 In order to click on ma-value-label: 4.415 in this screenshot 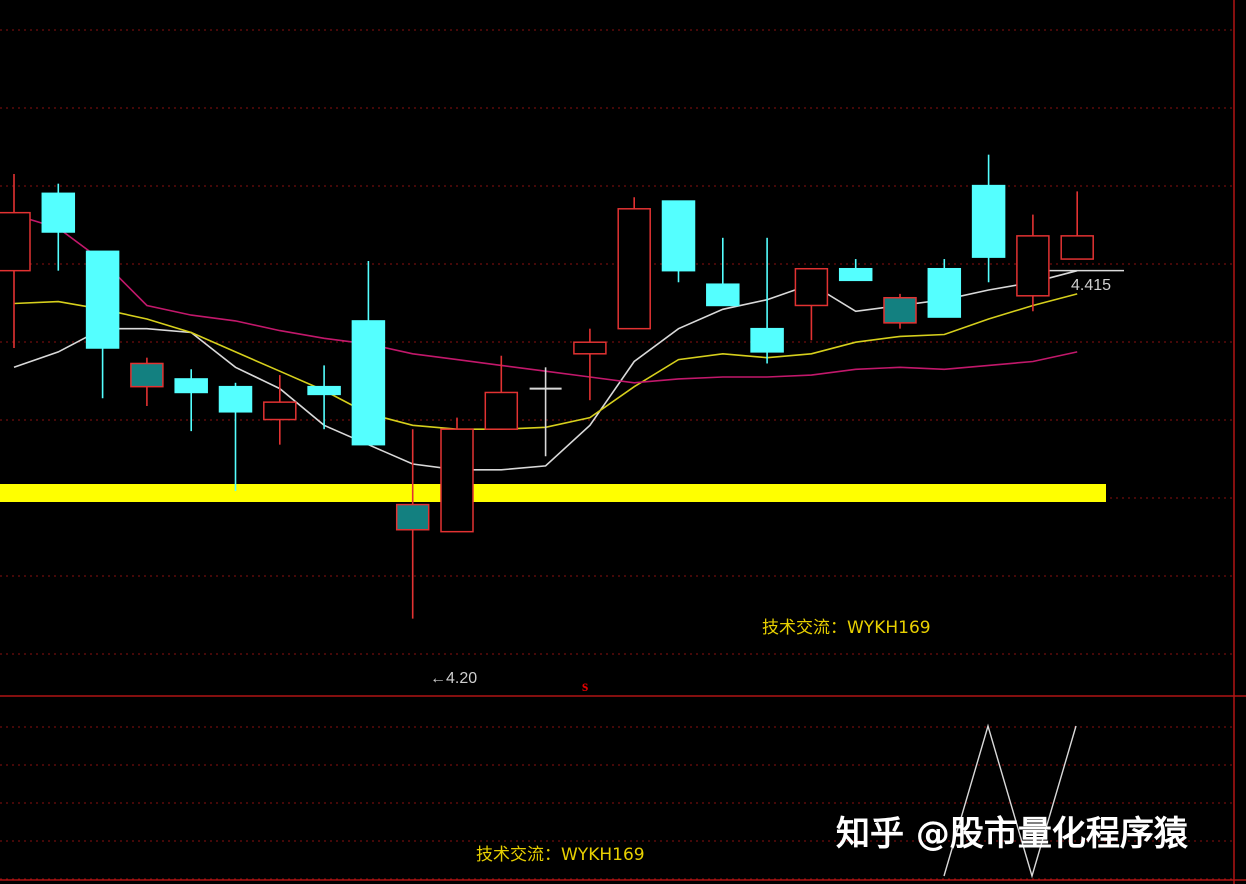, I will do `click(1091, 285)`.